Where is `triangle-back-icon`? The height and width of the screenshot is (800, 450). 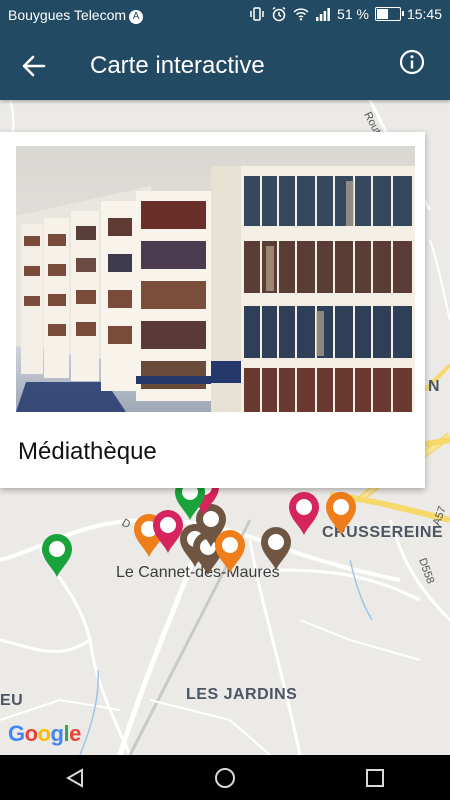
triangle-back-icon is located at coordinates (74, 777).